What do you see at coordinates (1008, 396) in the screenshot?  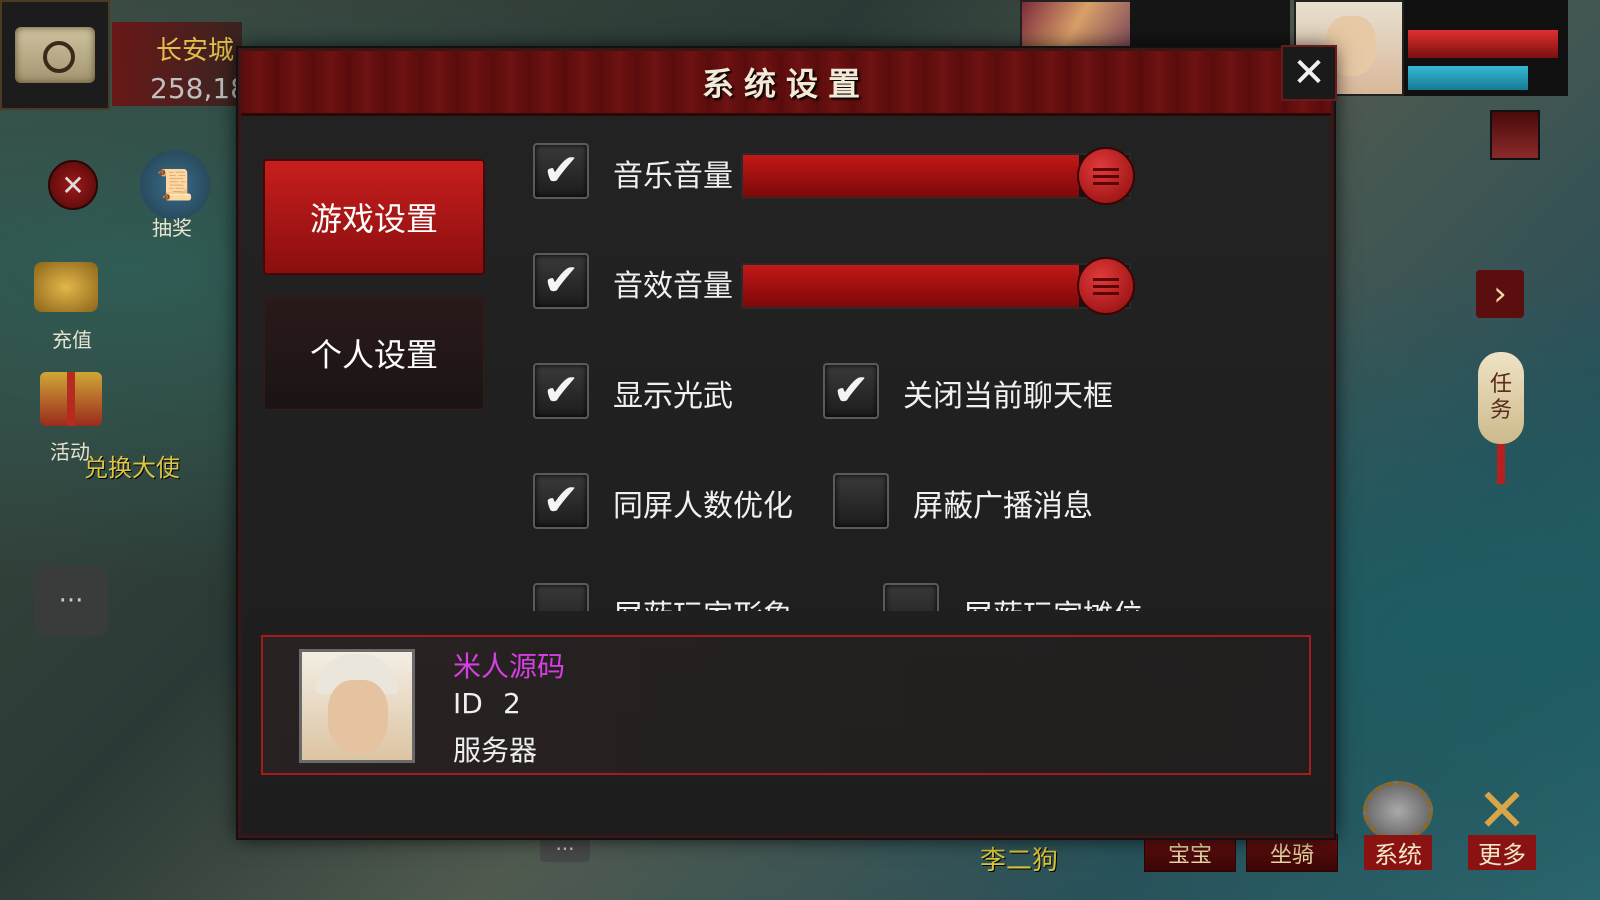 I see `close-chat-label: 关闭当前聊天框` at bounding box center [1008, 396].